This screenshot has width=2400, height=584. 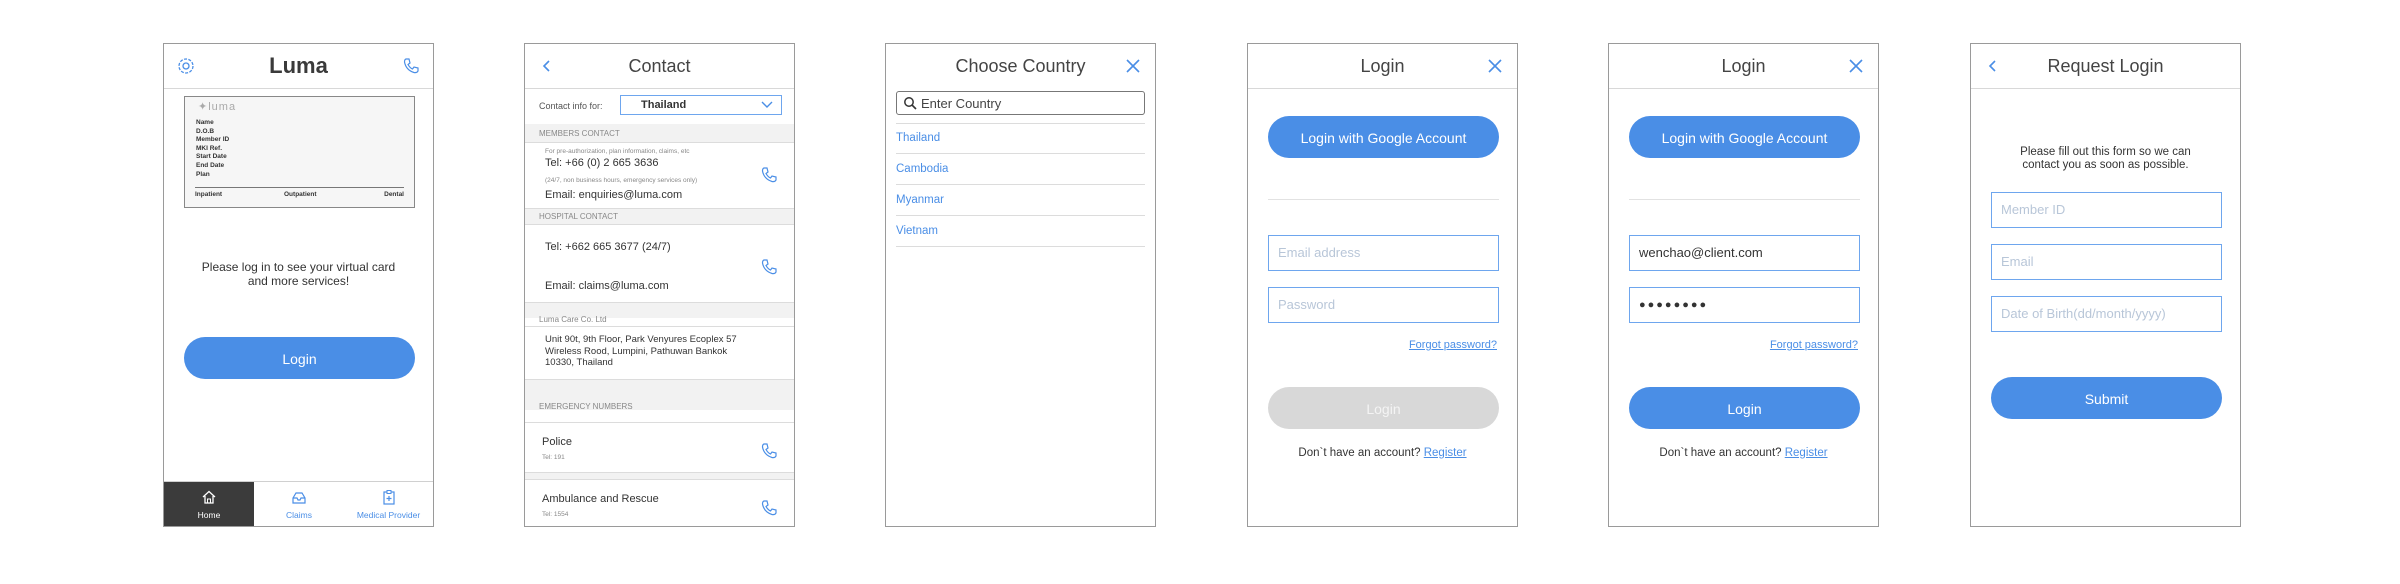 I want to click on country-search-input: Enter Country, so click(x=1020, y=103).